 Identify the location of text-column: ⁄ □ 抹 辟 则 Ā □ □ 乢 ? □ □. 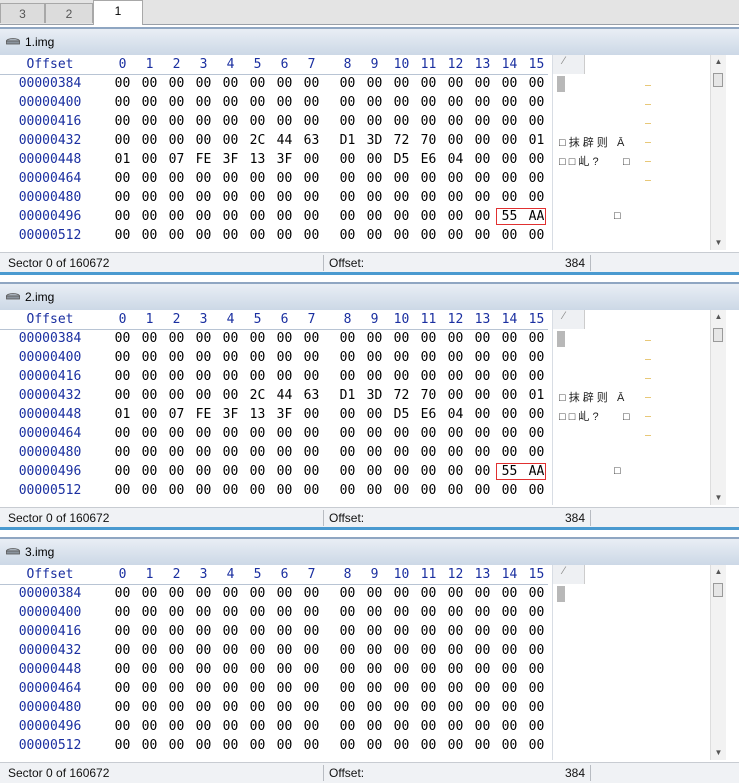
(630, 407).